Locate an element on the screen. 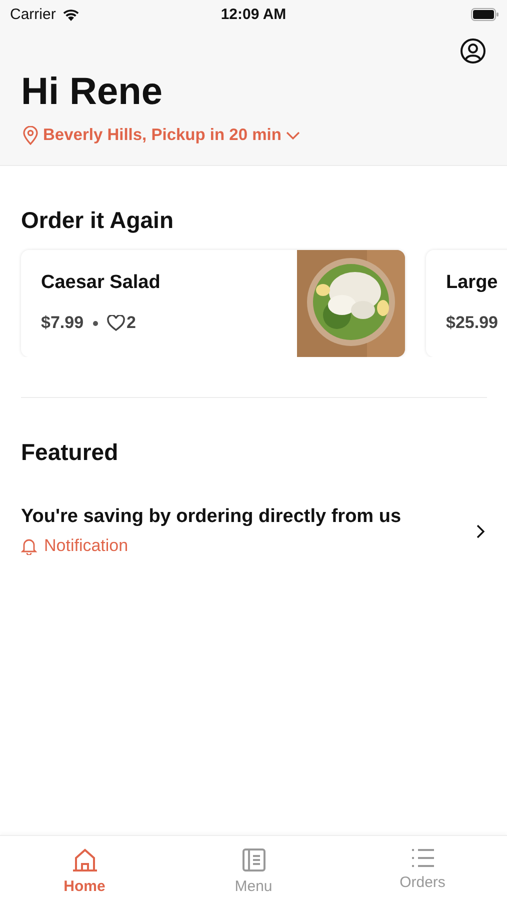 This screenshot has height=900, width=507. item-name: Large is located at coordinates (472, 283).